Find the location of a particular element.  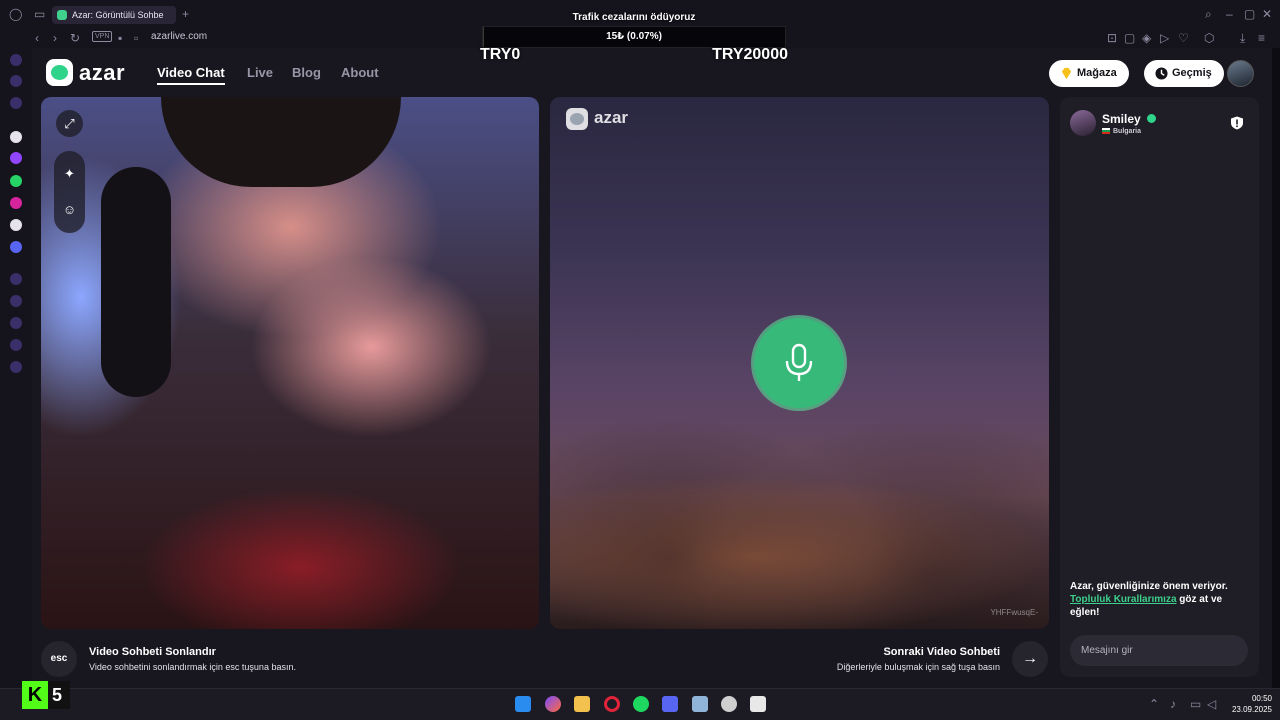

effects-icon: ✦ is located at coordinates (69, 173).